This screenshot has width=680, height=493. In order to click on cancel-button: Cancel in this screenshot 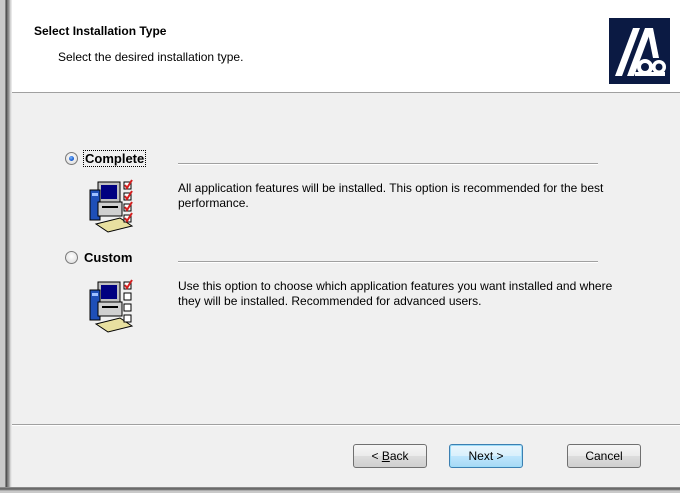, I will do `click(604, 456)`.